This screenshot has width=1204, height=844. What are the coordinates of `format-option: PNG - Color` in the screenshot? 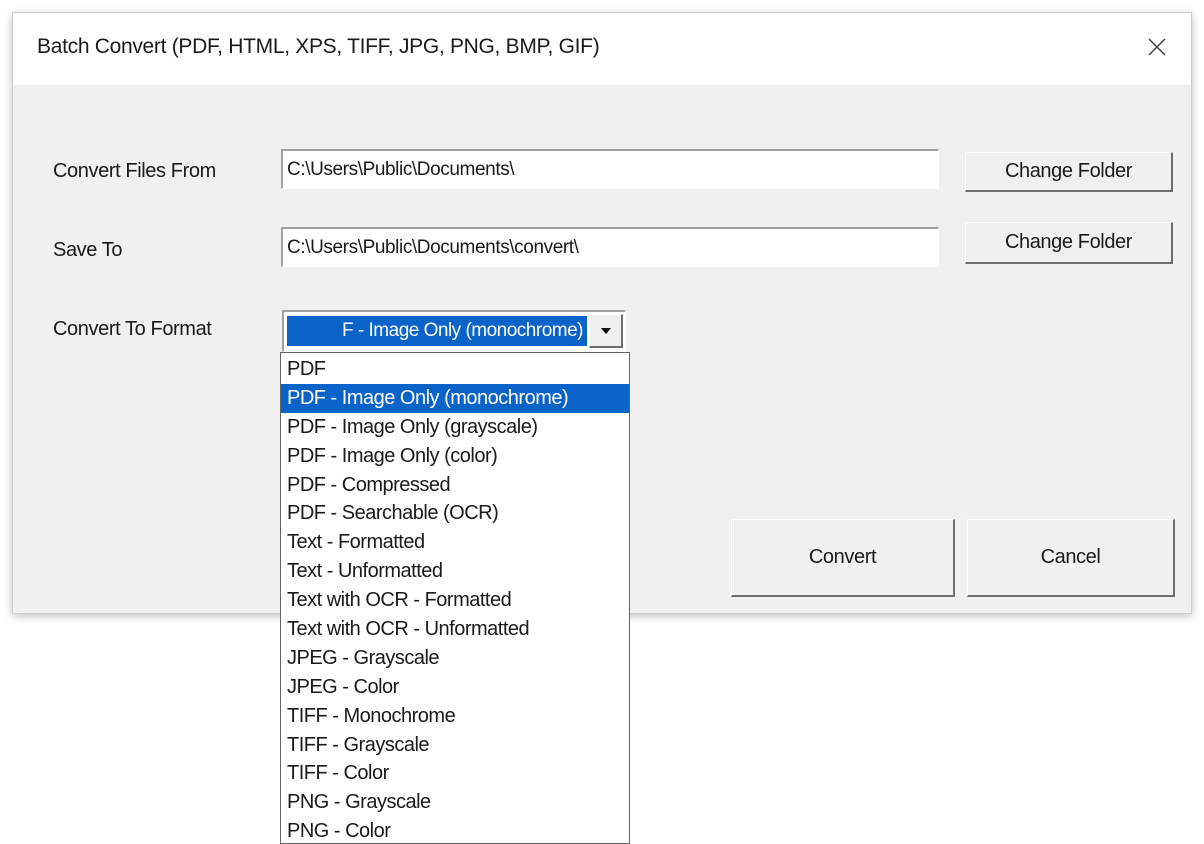 It's located at (455, 830).